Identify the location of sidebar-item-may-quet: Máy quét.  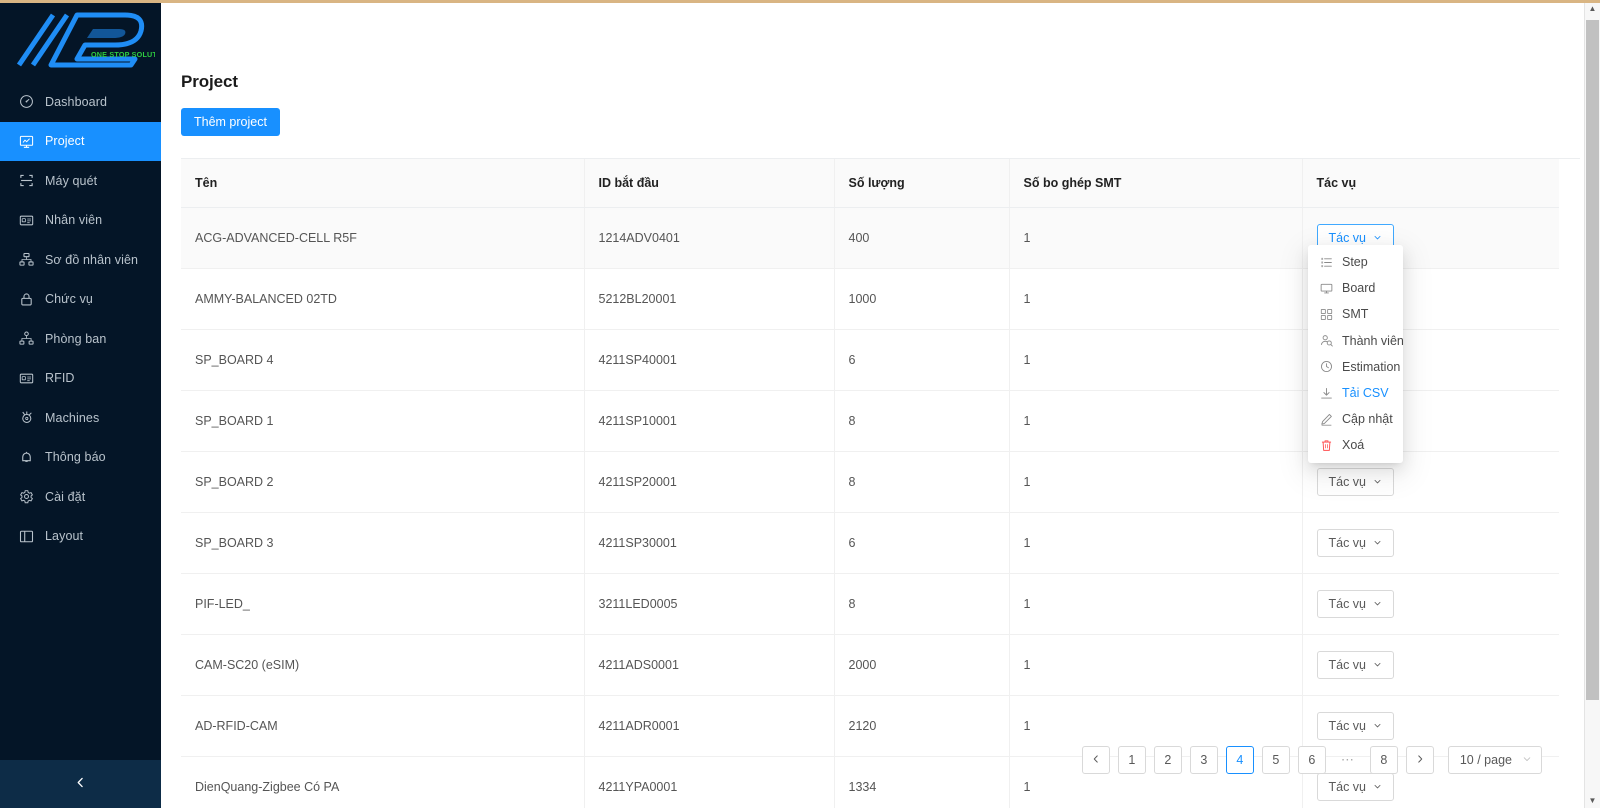
(80, 181).